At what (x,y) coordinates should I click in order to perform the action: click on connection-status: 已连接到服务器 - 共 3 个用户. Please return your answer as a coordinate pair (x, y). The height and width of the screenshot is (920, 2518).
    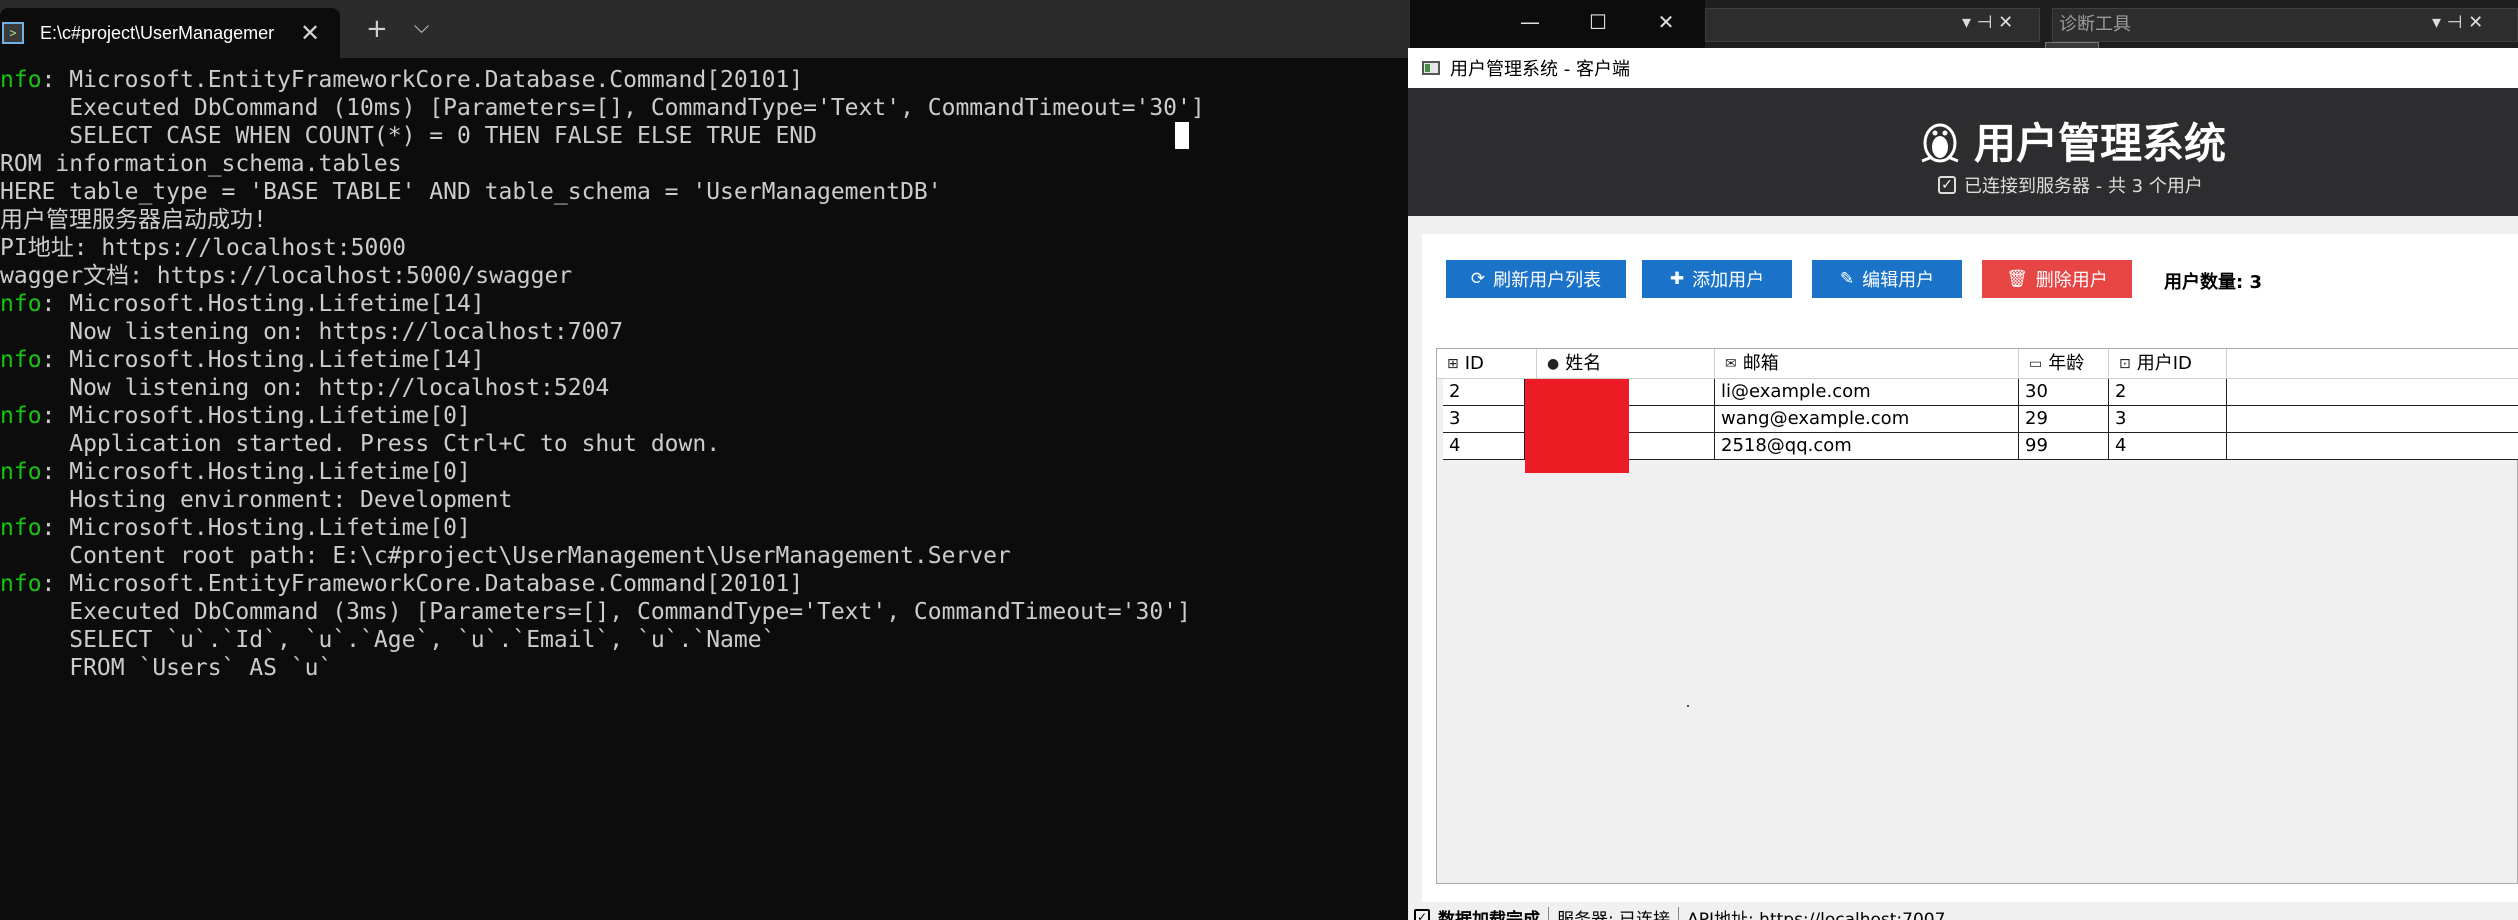
    Looking at the image, I should click on (2083, 186).